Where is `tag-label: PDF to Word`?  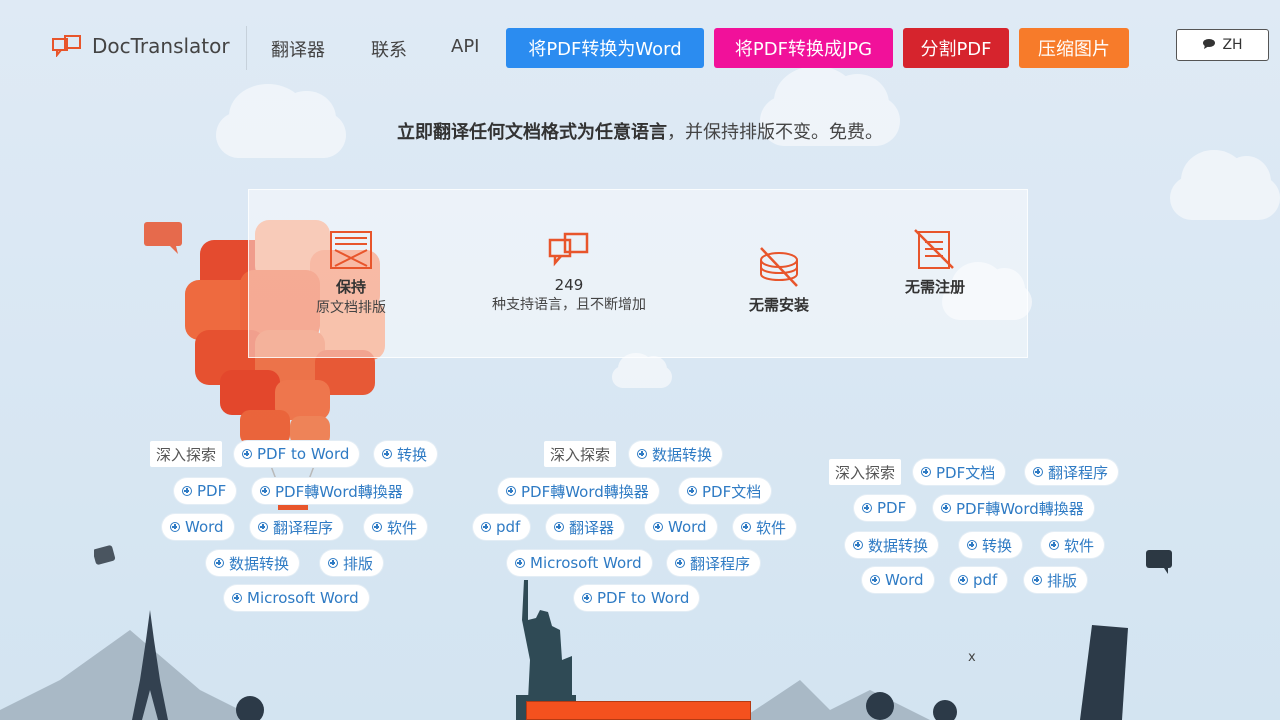 tag-label: PDF to Word is located at coordinates (303, 454).